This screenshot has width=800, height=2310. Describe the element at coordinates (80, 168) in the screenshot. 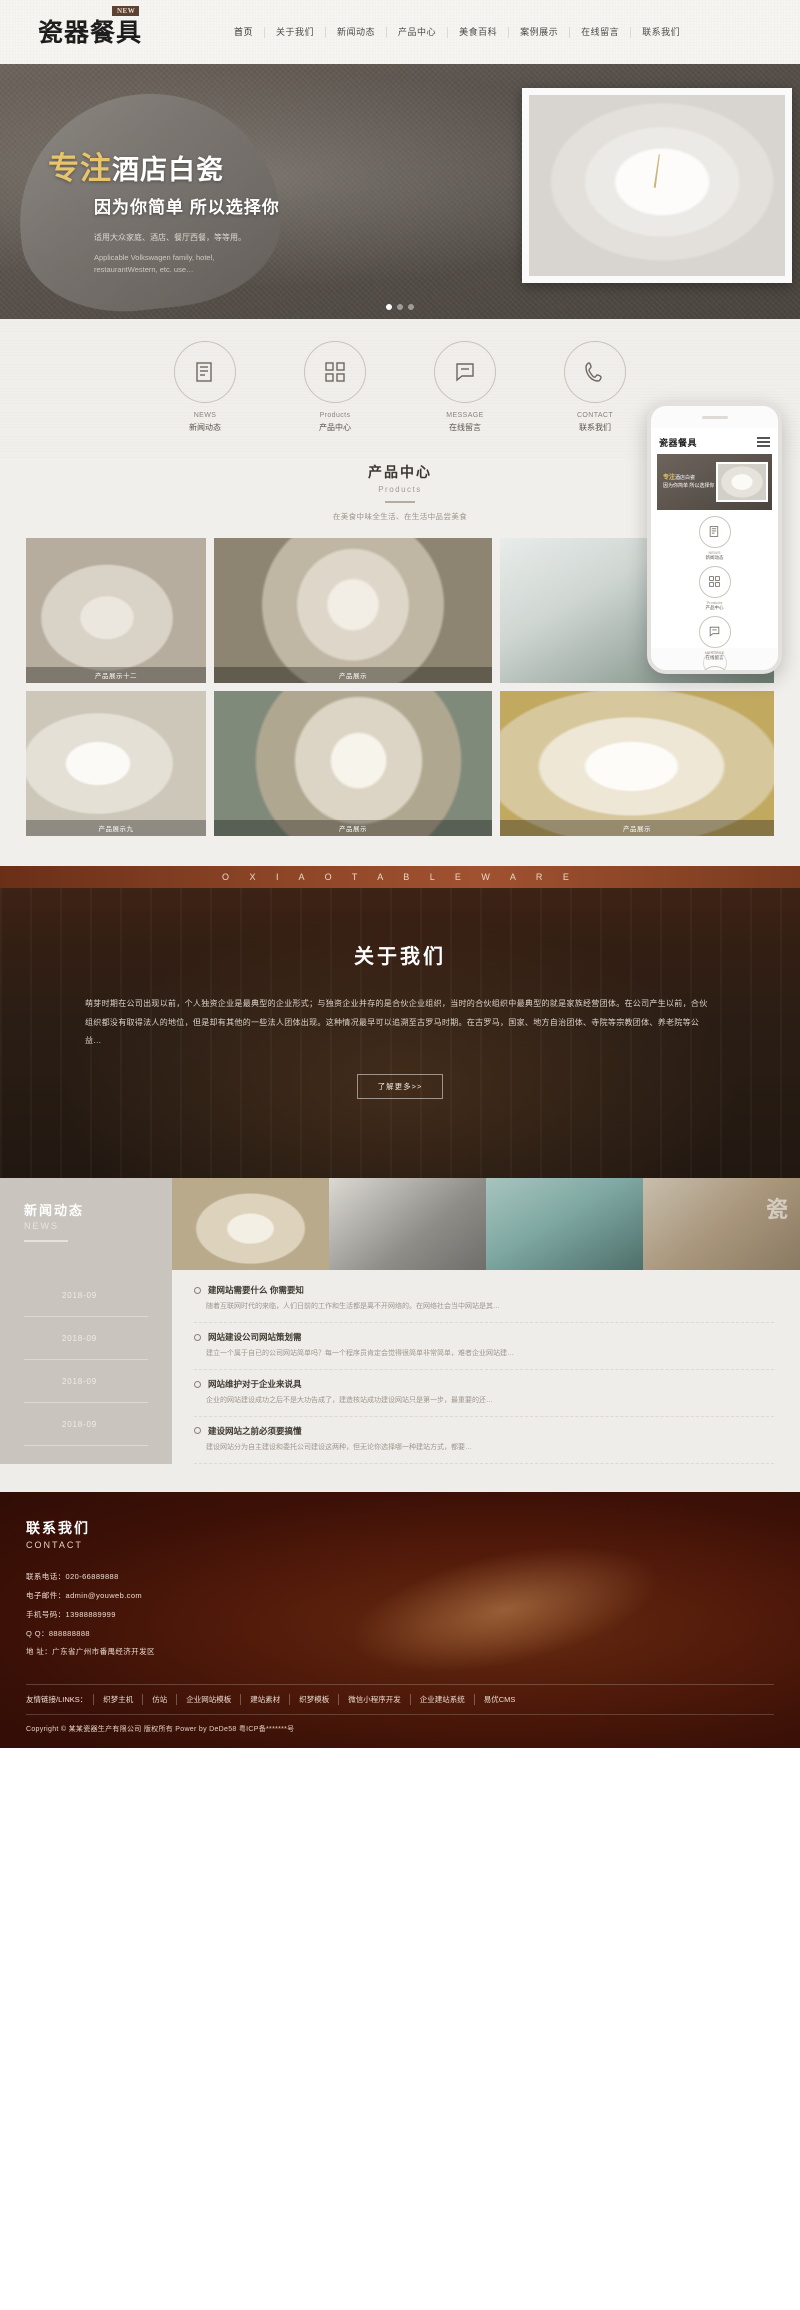

I see `hero-accent-word: 专注` at that location.